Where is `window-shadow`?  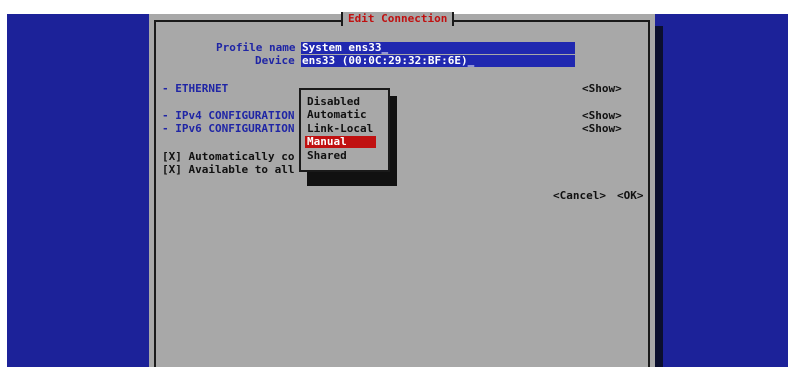
window-shadow is located at coordinates (659, 196).